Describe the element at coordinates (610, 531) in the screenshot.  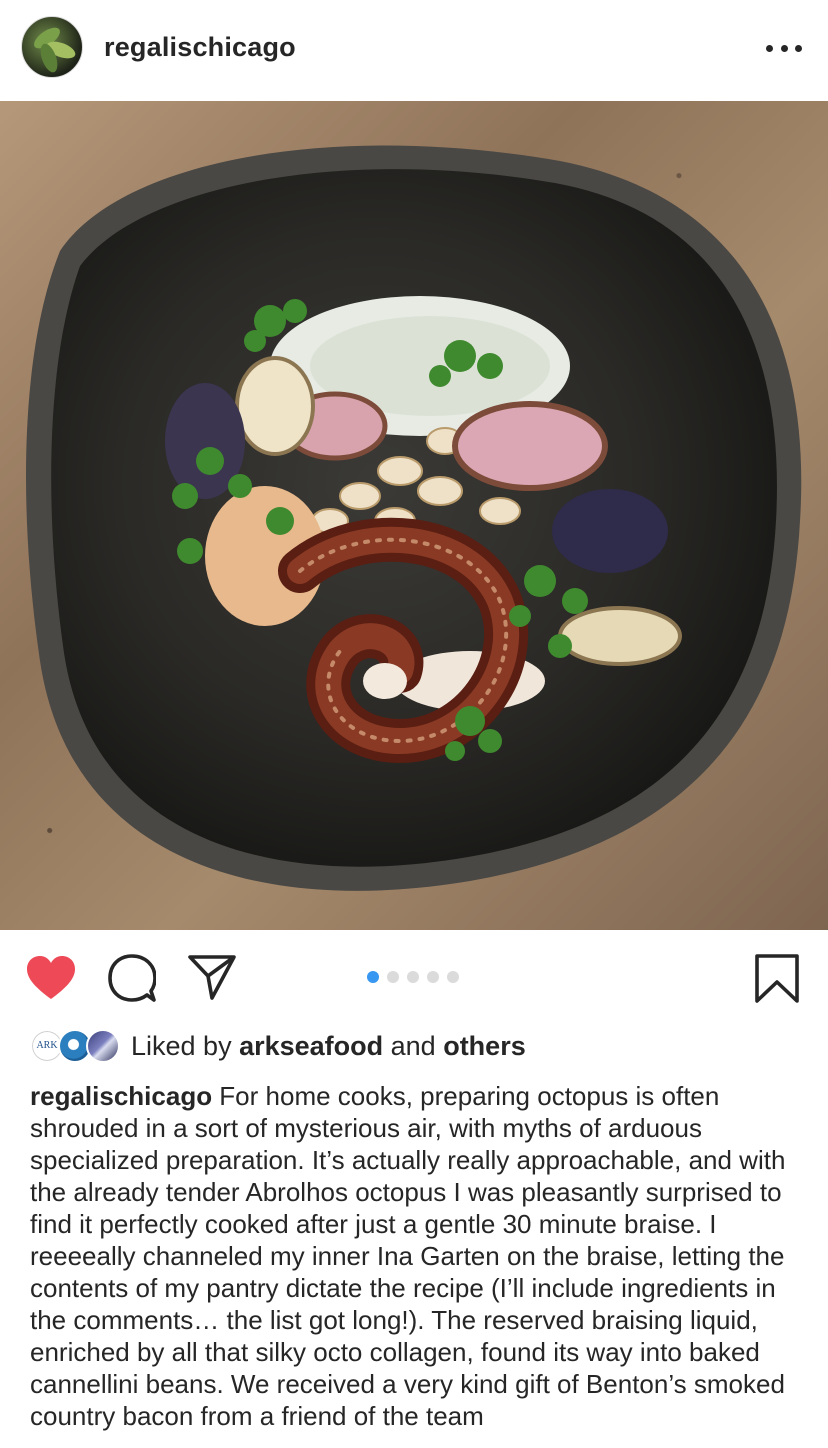
I see `potato-purple` at that location.